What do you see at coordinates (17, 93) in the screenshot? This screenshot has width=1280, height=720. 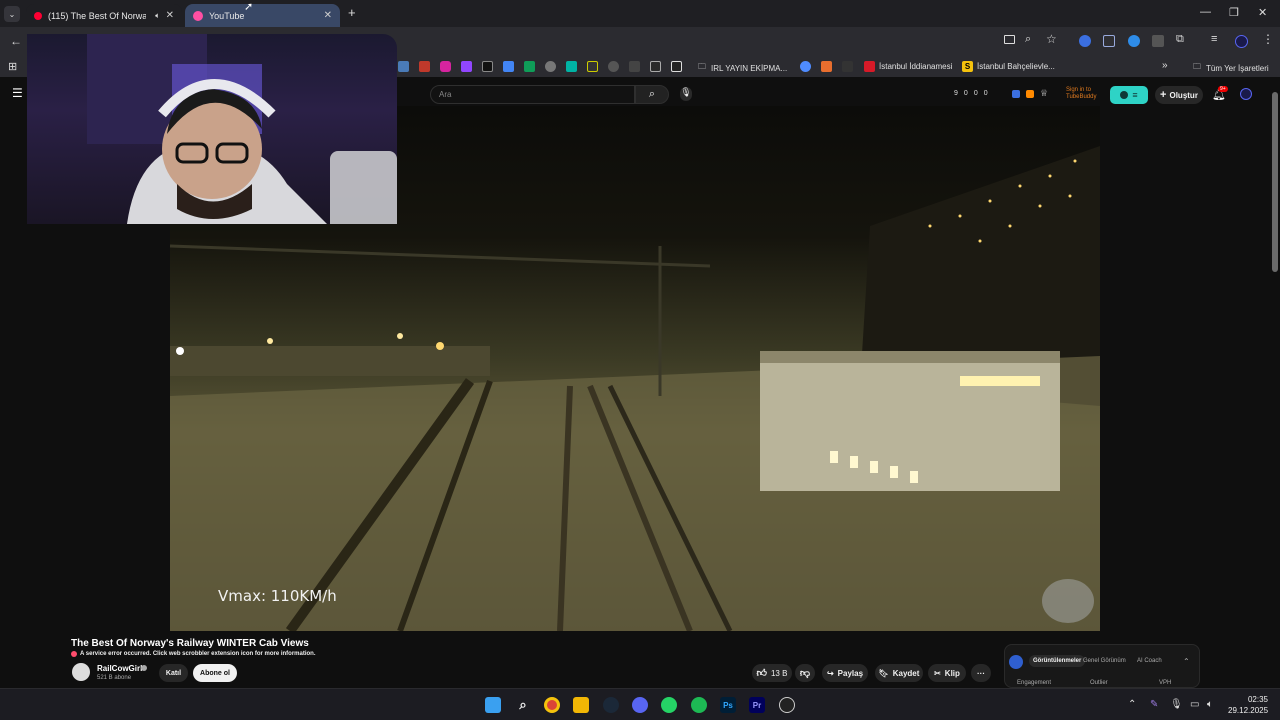 I see `hamburger-menu-icon: ☰` at bounding box center [17, 93].